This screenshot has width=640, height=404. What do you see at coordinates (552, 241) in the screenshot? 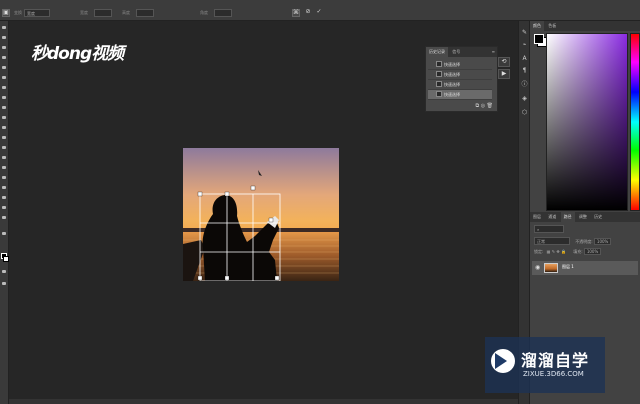
I see `blend-mode-select: 正常` at bounding box center [552, 241].